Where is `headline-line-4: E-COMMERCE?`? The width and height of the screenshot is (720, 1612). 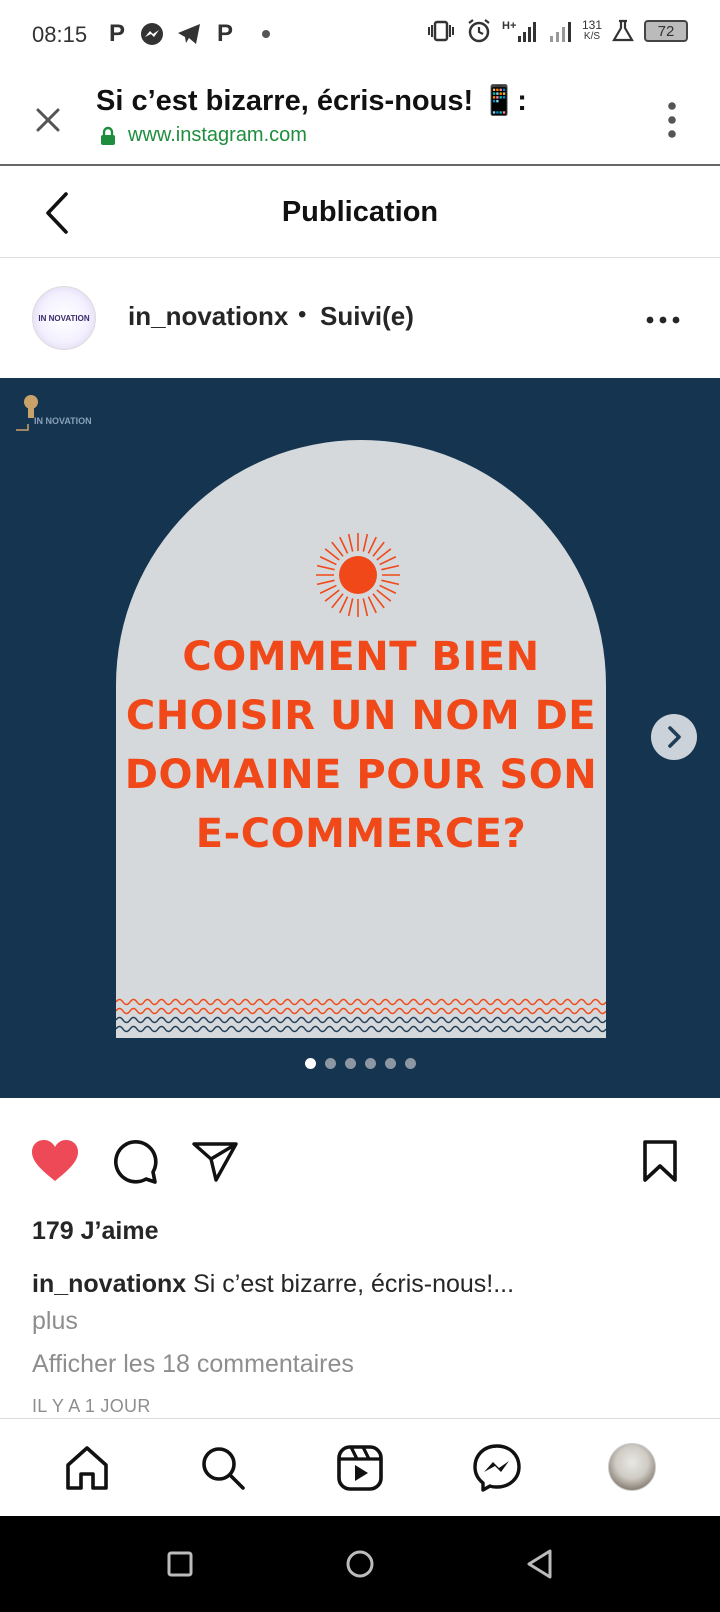
headline-line-4: E-COMMERCE? is located at coordinates (361, 834).